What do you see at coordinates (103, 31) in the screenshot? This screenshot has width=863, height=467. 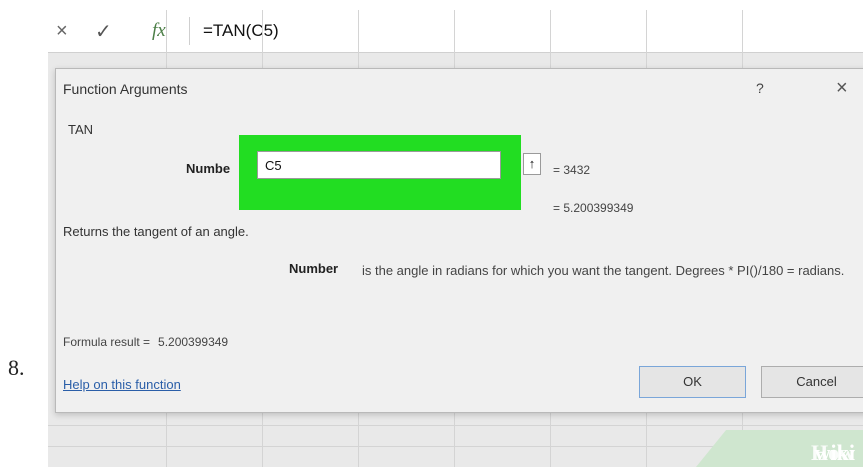 I see `checkmark-icon: ✓` at bounding box center [103, 31].